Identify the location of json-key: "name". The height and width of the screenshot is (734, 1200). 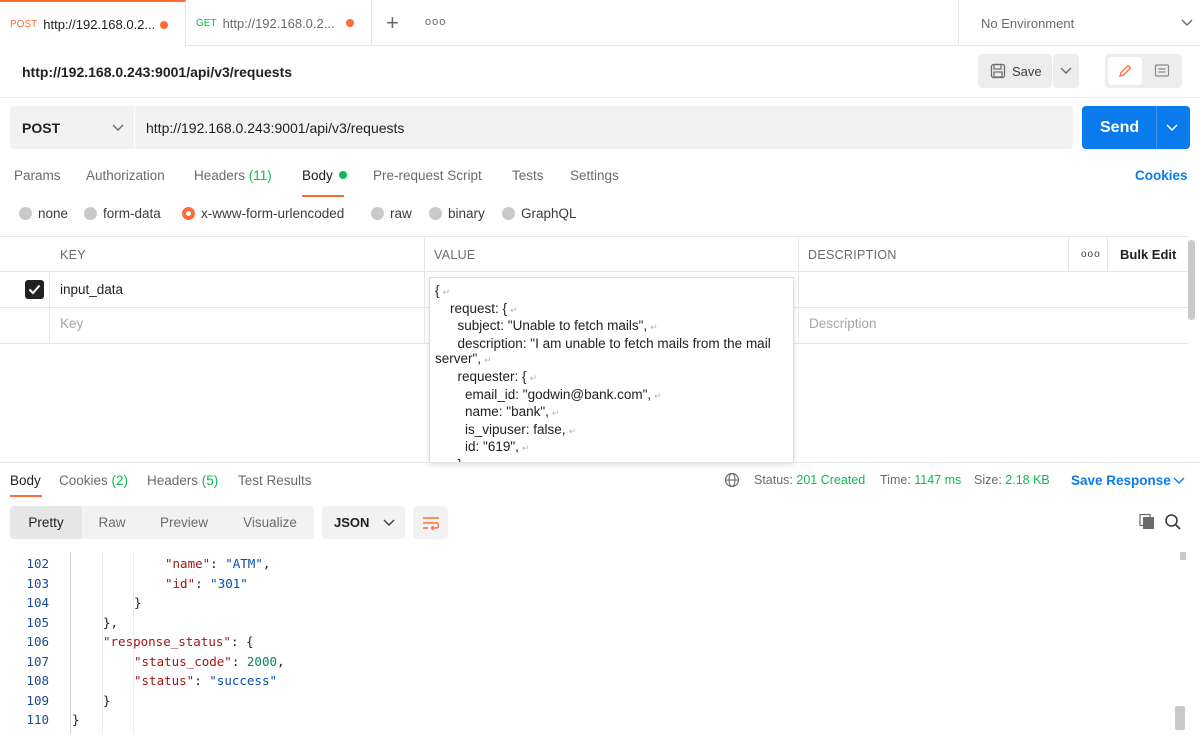
(188, 564).